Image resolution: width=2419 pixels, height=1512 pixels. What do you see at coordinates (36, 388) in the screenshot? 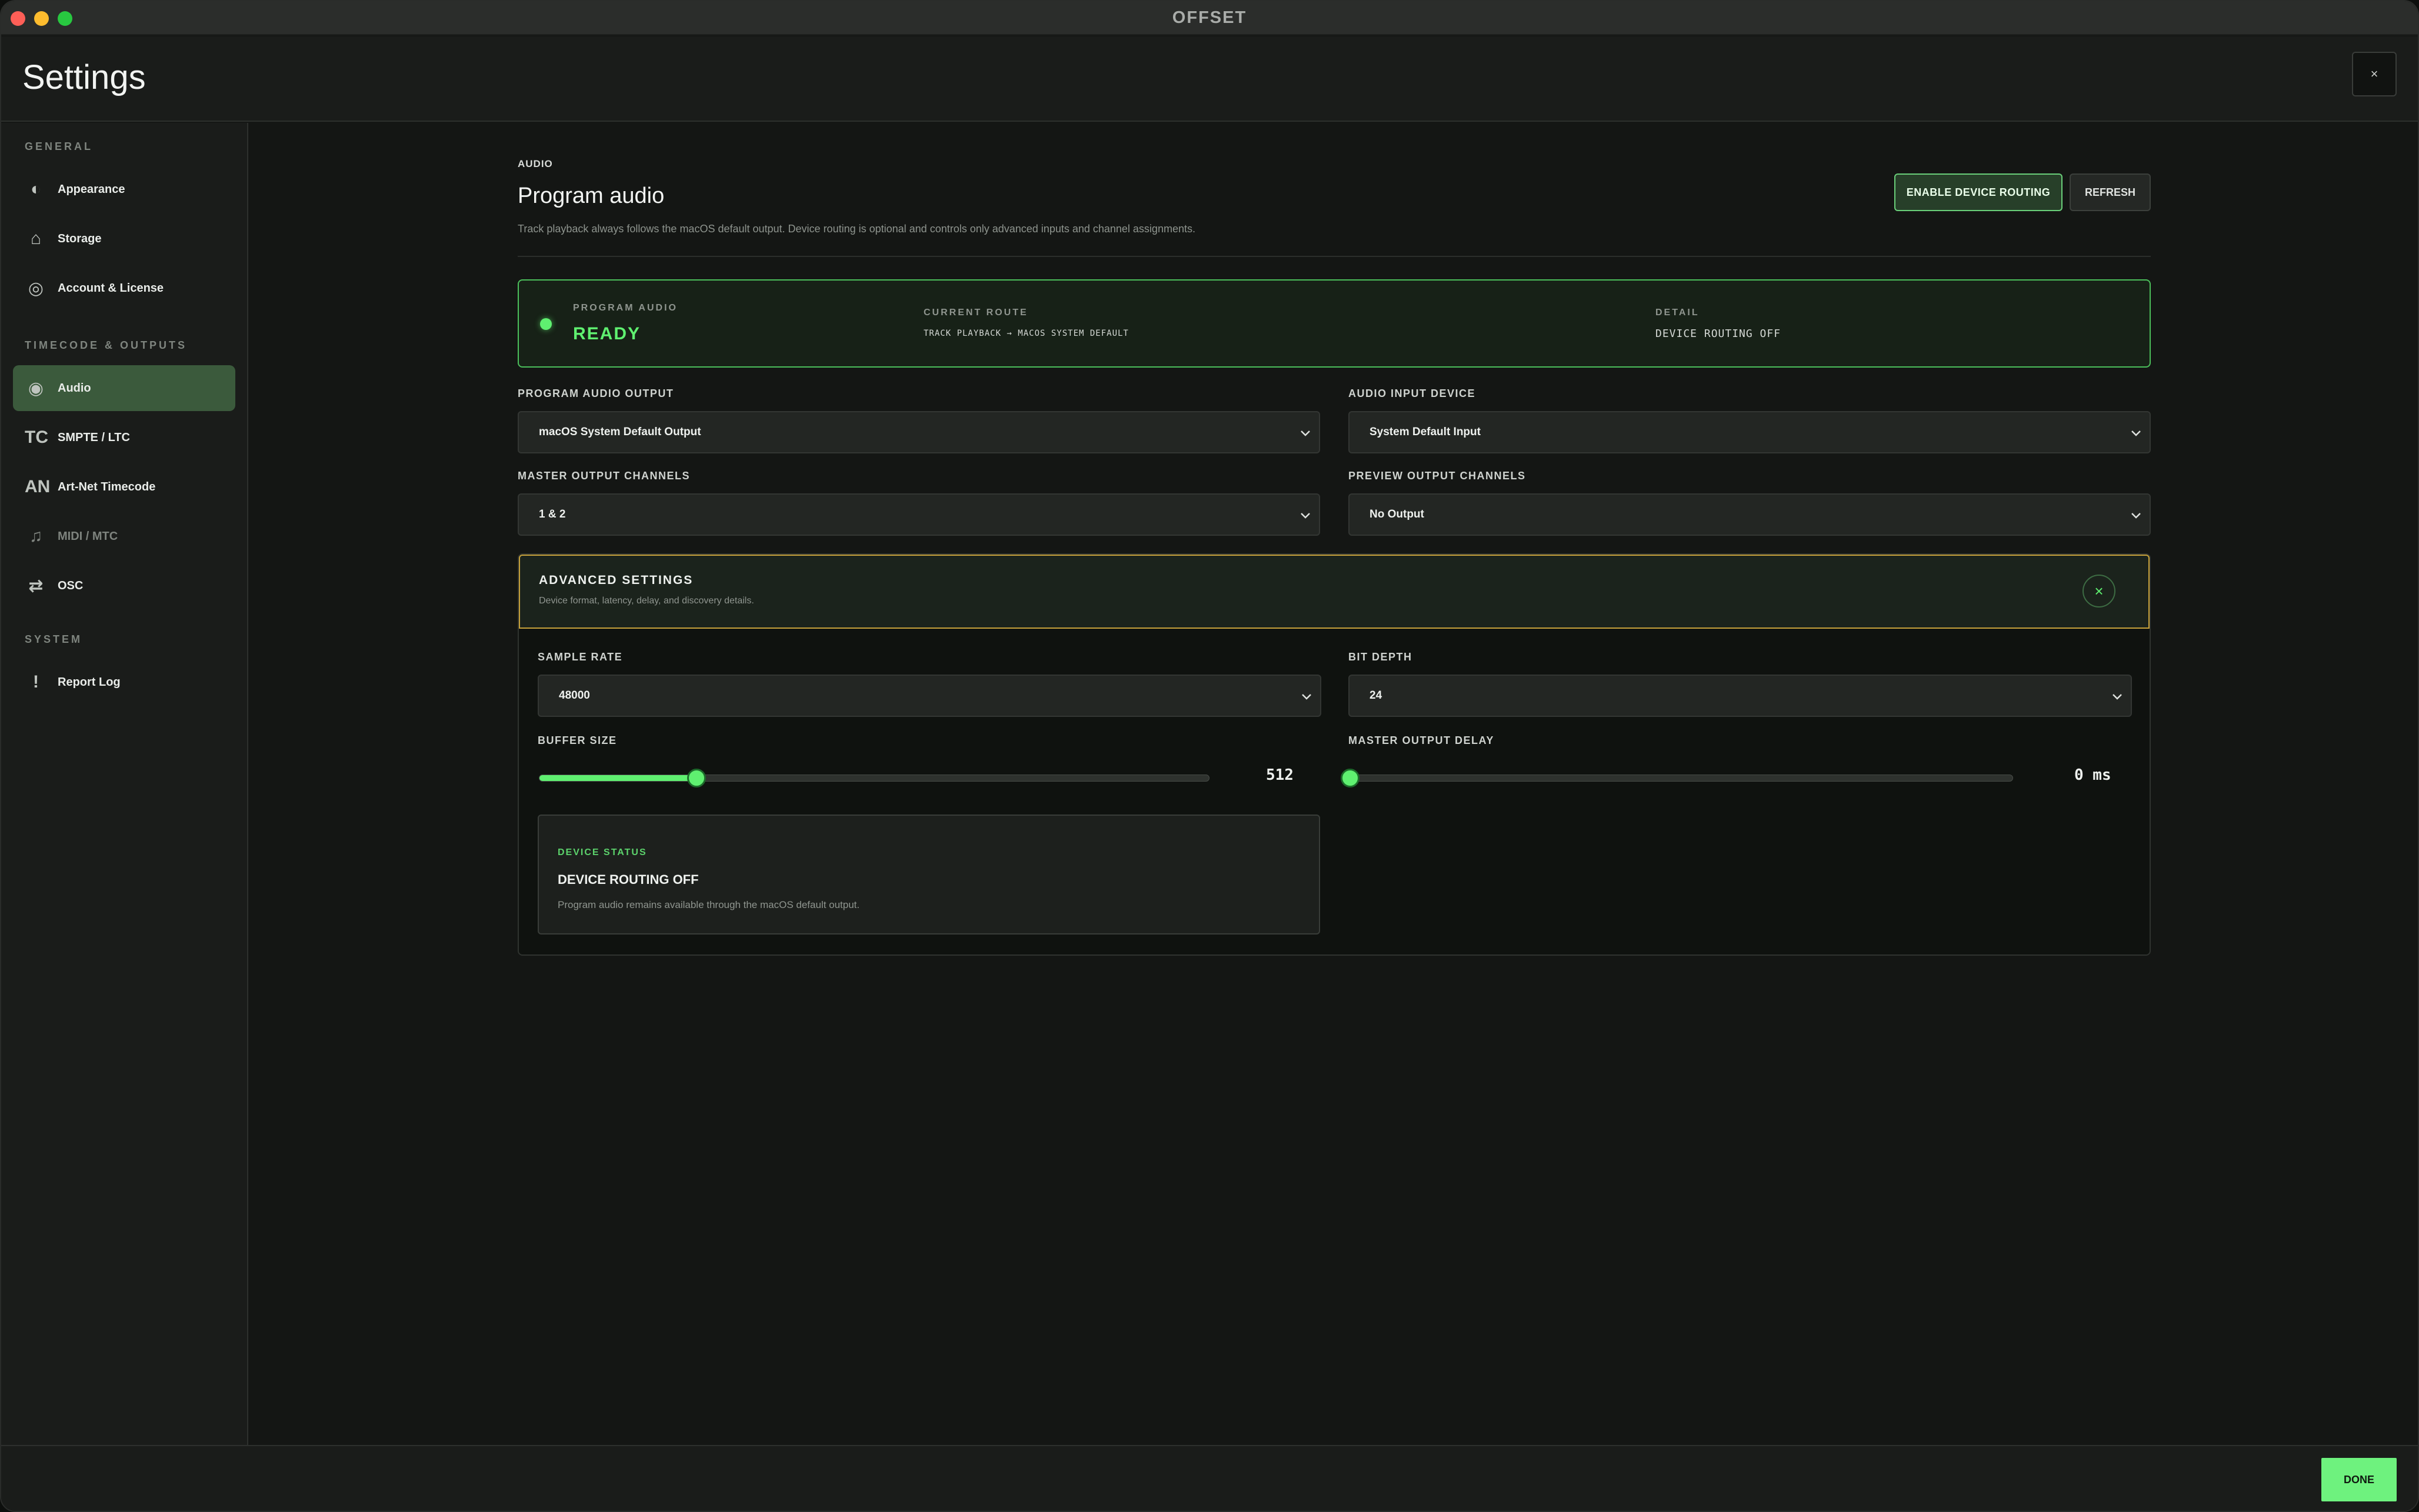
I see `audio-icon: ◉` at bounding box center [36, 388].